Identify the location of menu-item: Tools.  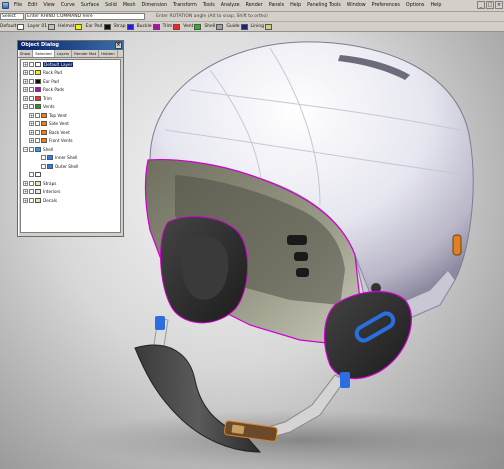
(209, 5).